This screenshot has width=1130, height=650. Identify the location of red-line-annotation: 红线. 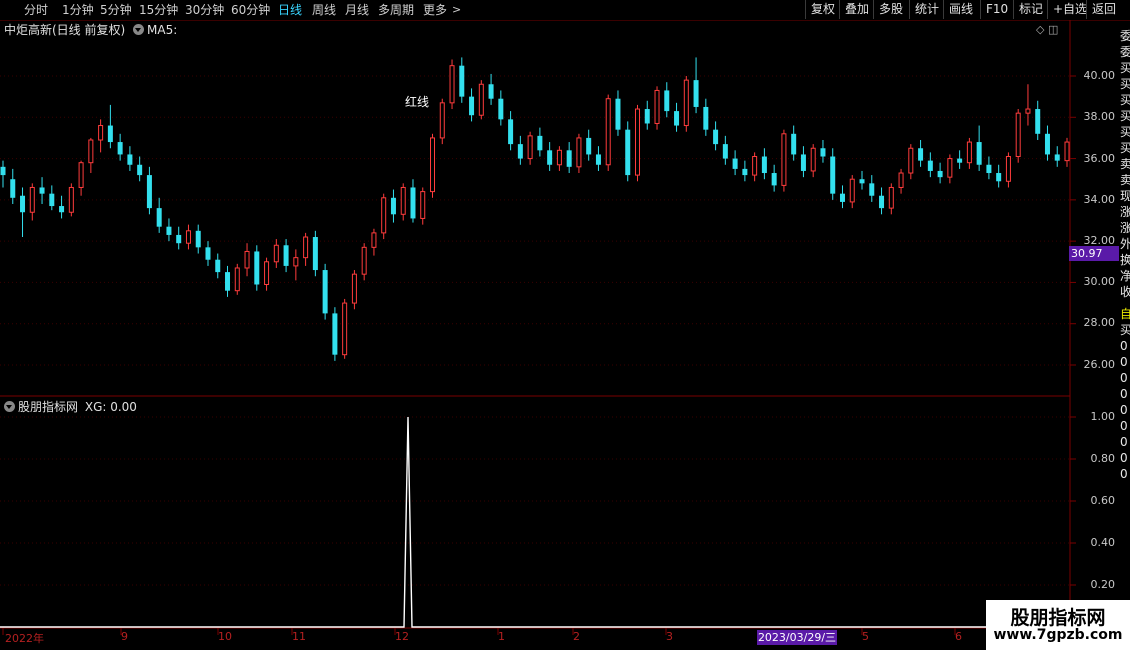
(417, 102).